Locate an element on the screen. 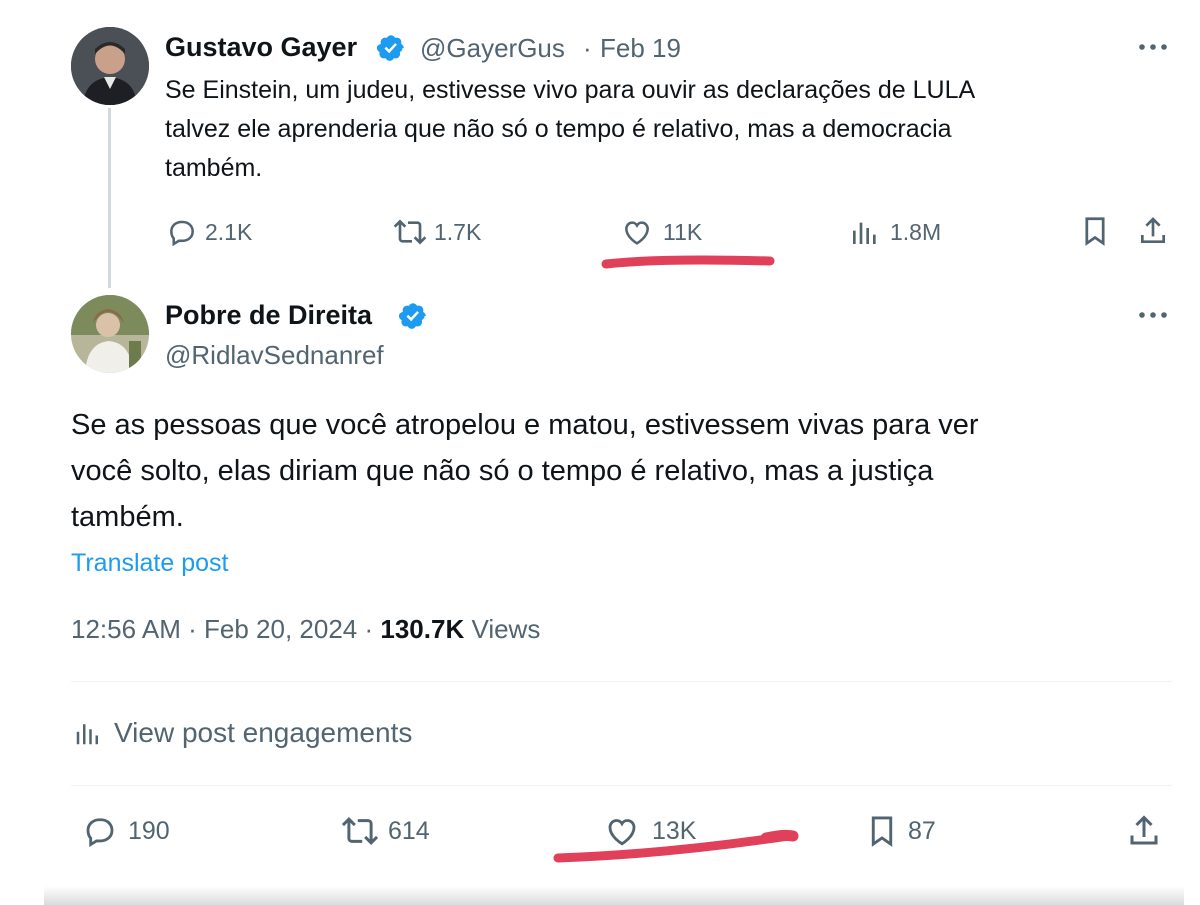 The width and height of the screenshot is (1200, 905). repost-action: 1.7K is located at coordinates (436, 232).